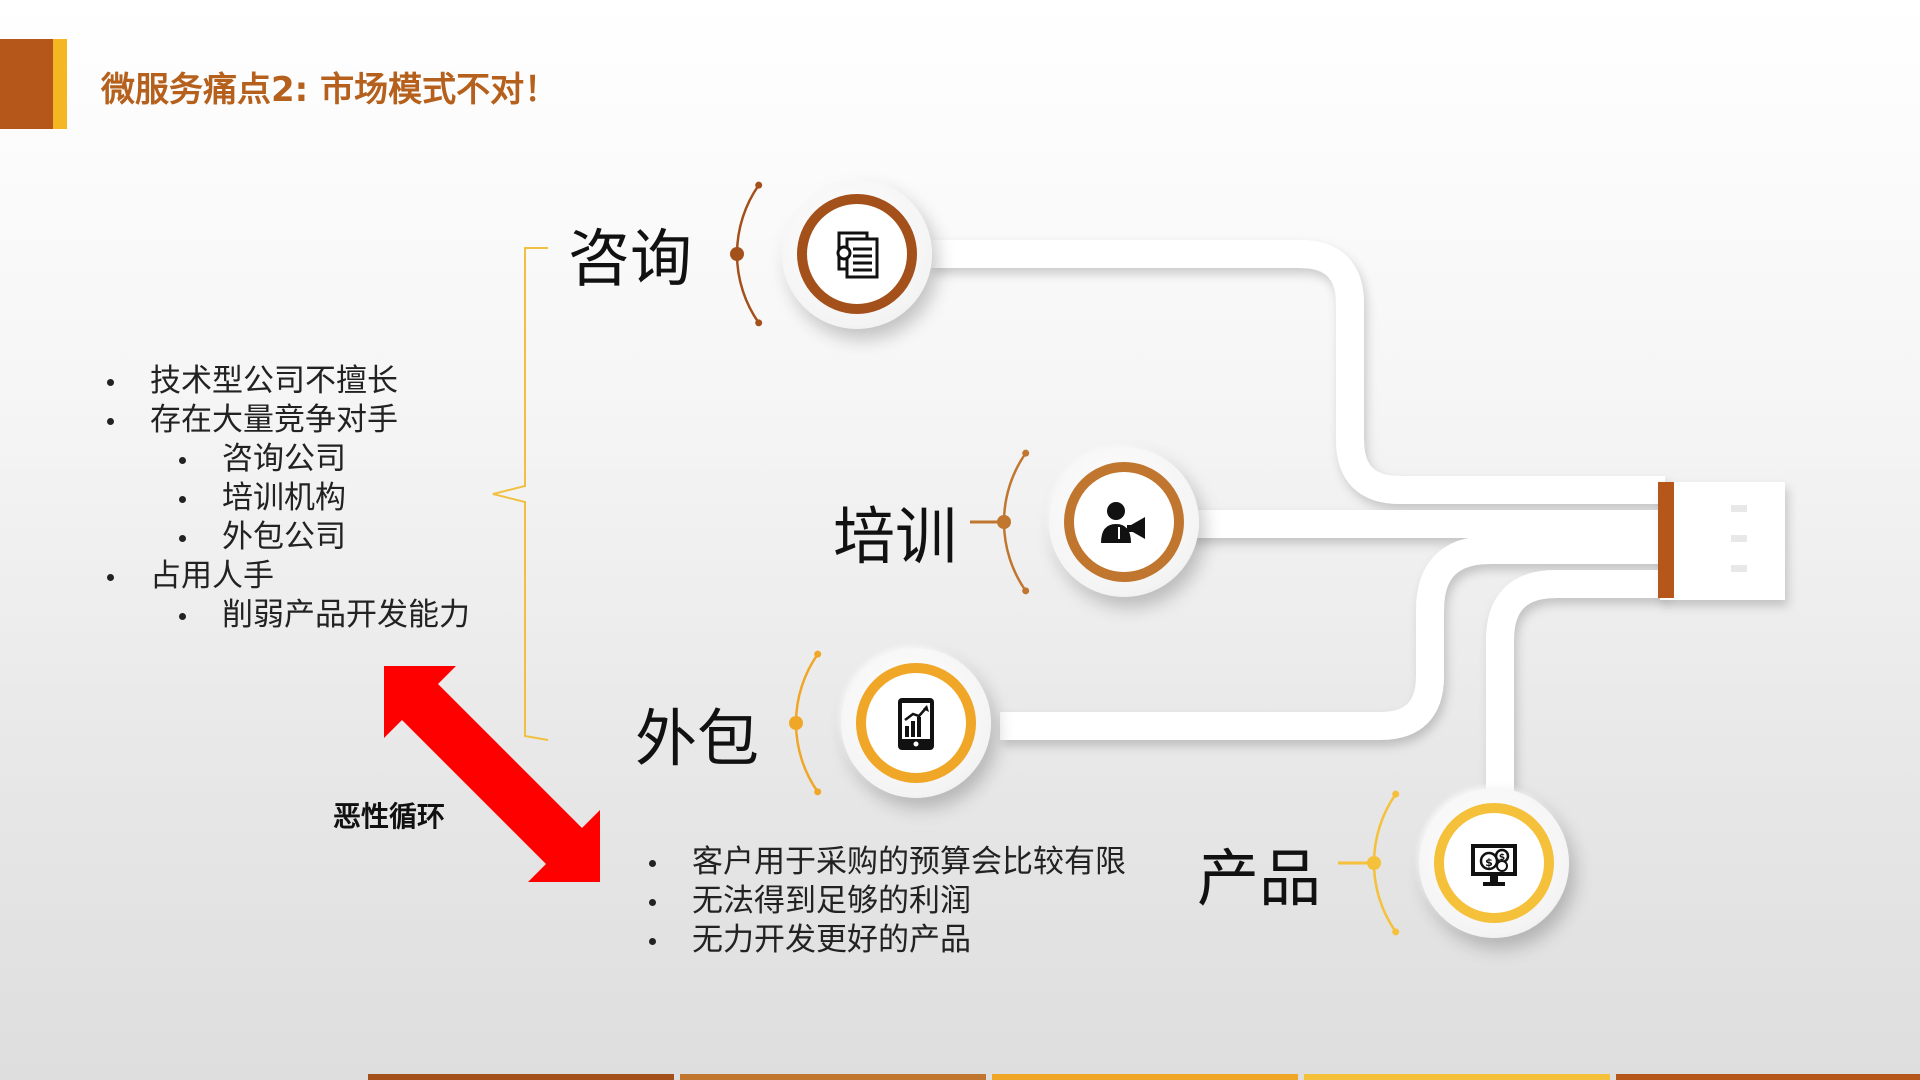 This screenshot has height=1080, width=1920. What do you see at coordinates (389, 816) in the screenshot?
I see `vicious-cycle-label: 恶性循环` at bounding box center [389, 816].